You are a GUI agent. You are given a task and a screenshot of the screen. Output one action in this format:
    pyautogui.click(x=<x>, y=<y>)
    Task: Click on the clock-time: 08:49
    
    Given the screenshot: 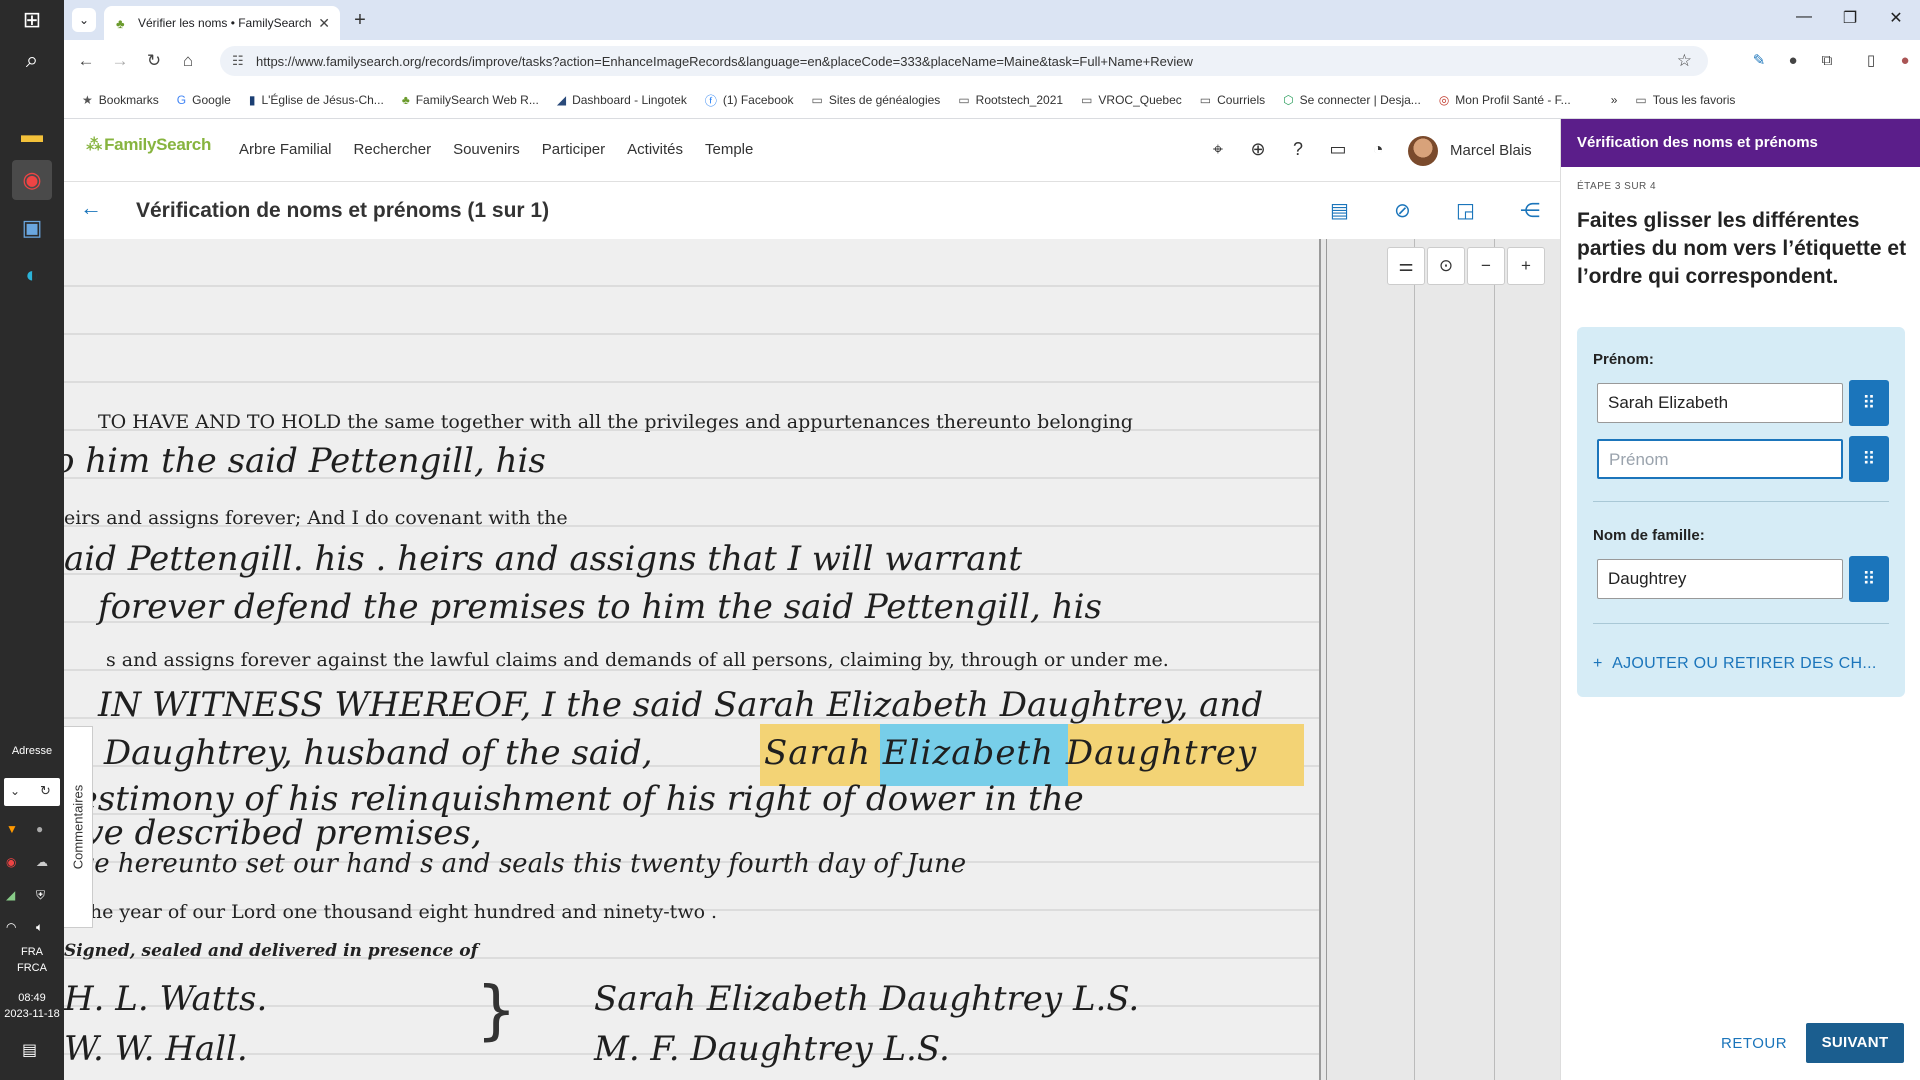 What is the action you would take?
    pyautogui.click(x=32, y=998)
    